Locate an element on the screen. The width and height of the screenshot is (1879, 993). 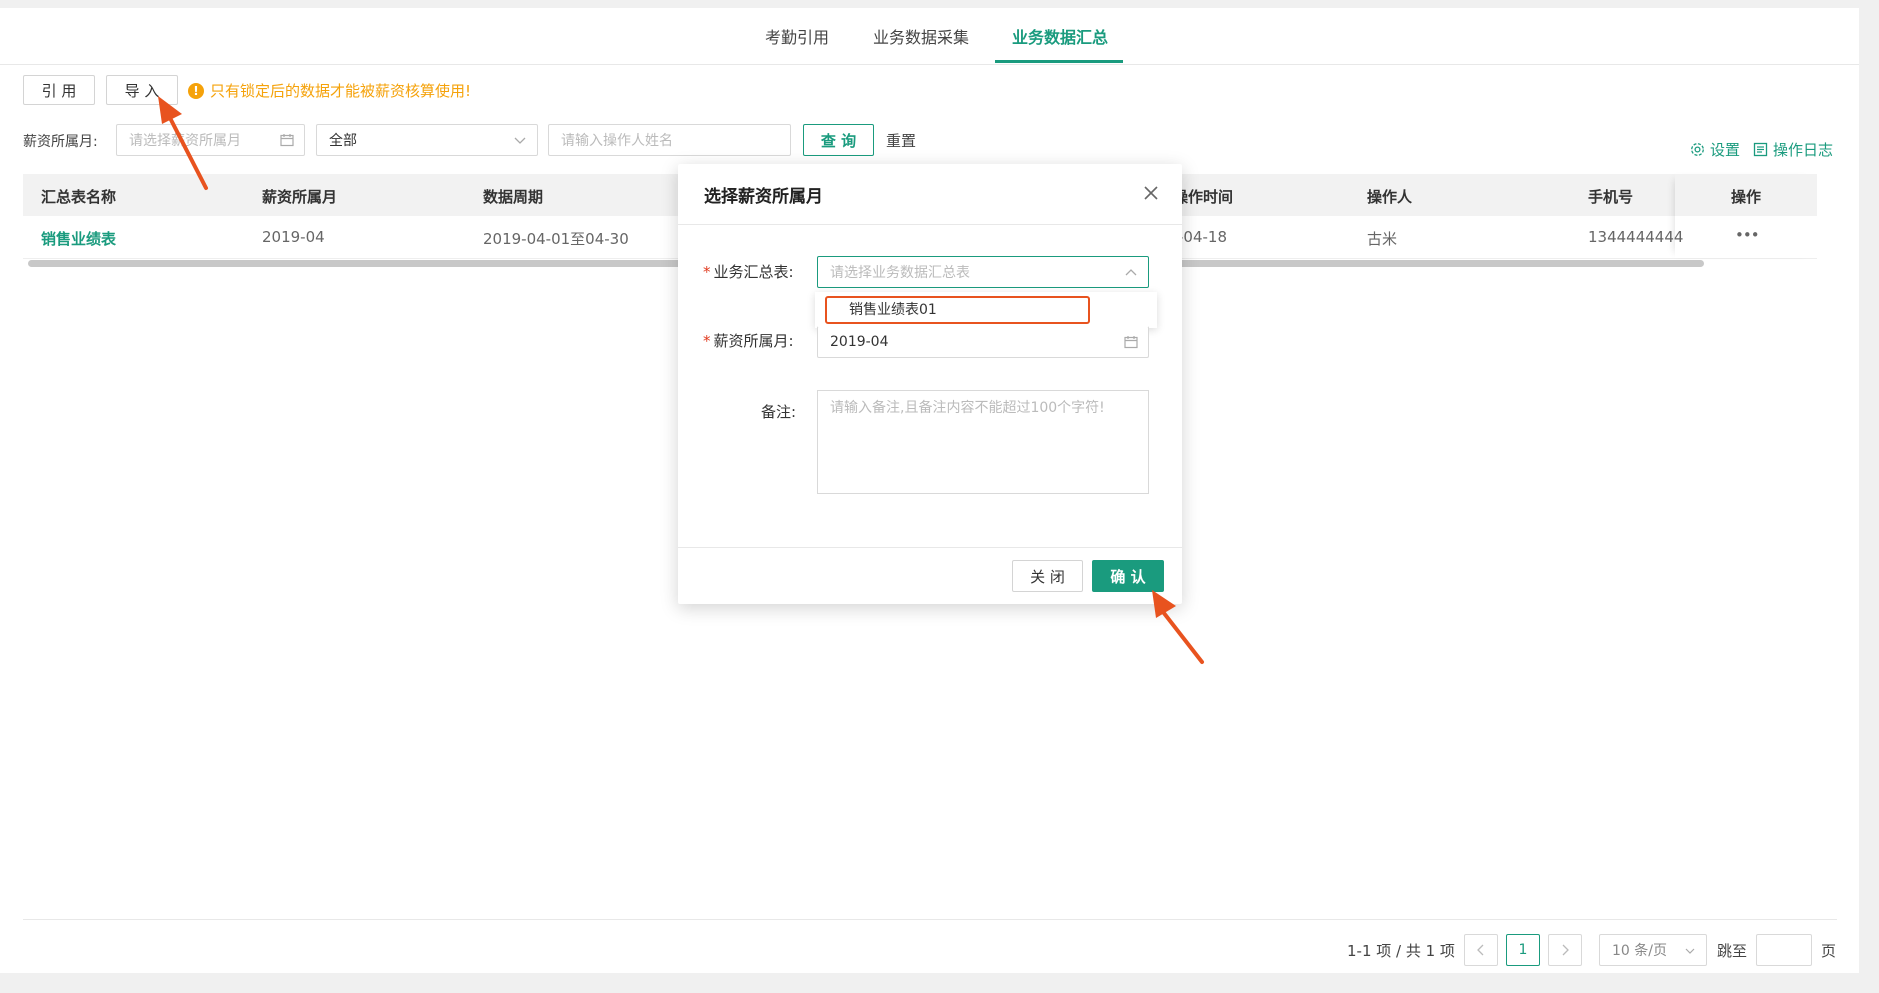
operation-log-label: 操作日志 is located at coordinates (1803, 150).